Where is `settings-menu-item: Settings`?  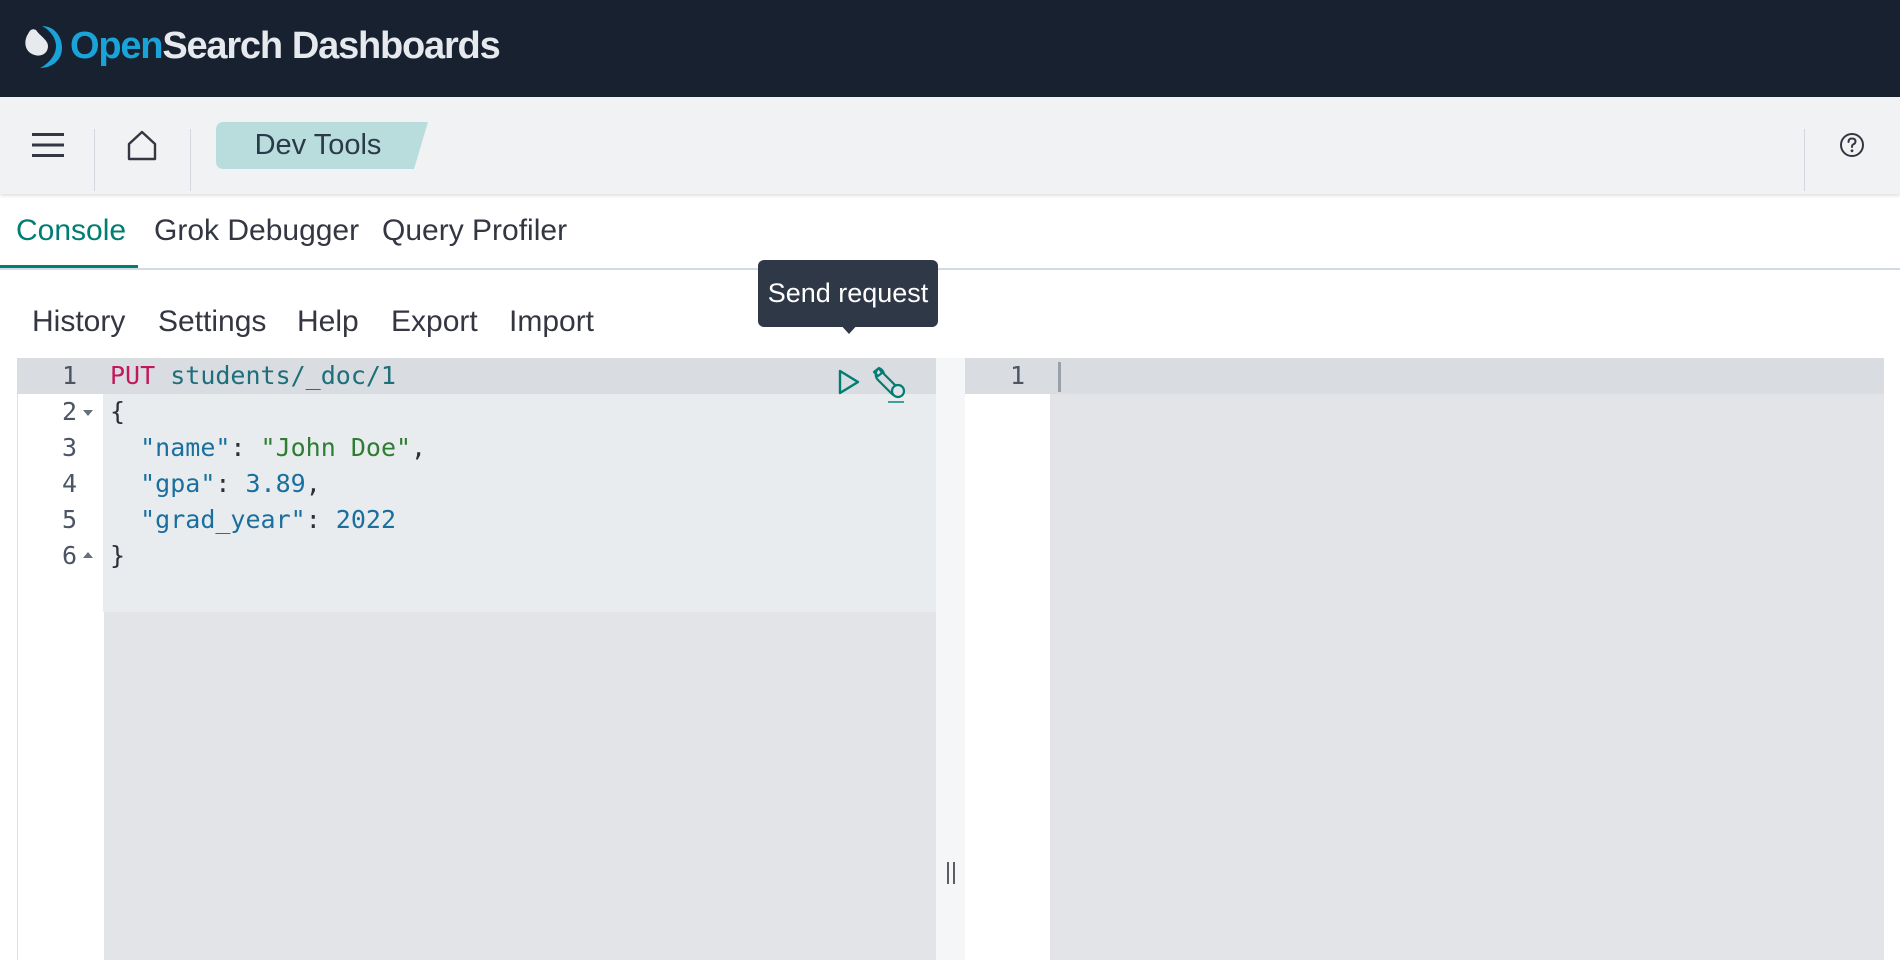
settings-menu-item: Settings is located at coordinates (212, 322).